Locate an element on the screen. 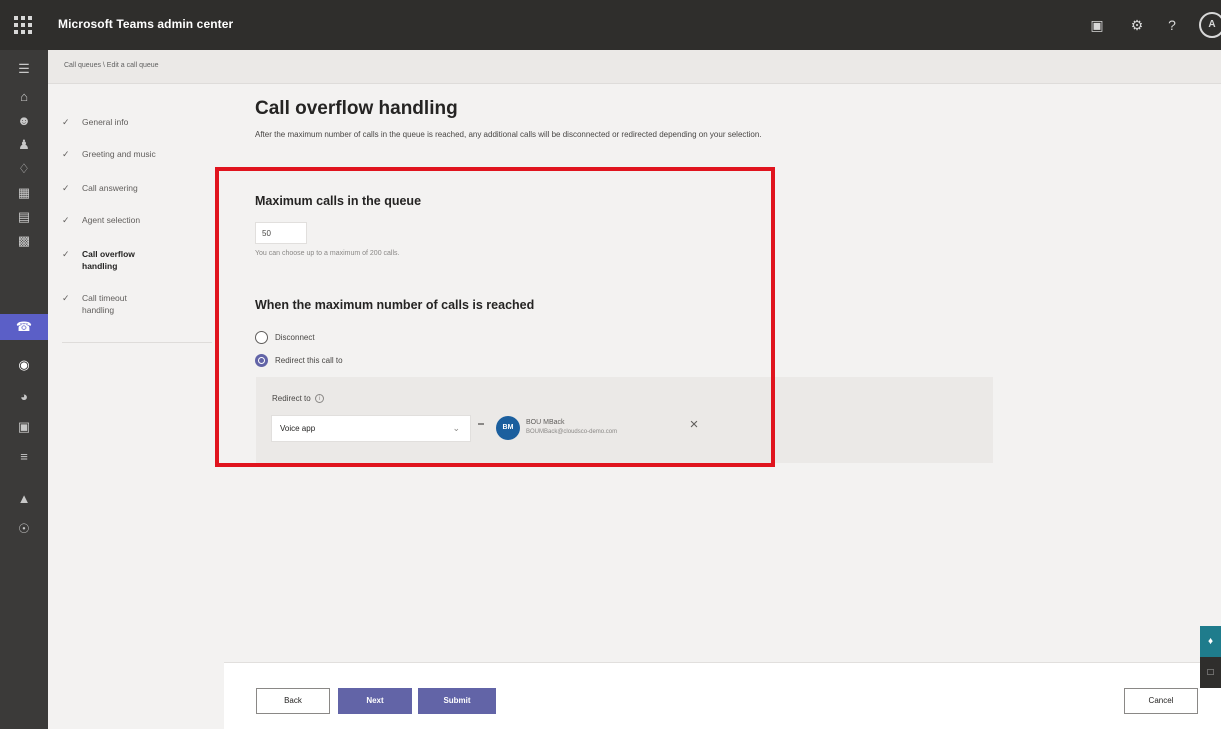  max-calls-heading: Maximum calls in the queue is located at coordinates (338, 201).